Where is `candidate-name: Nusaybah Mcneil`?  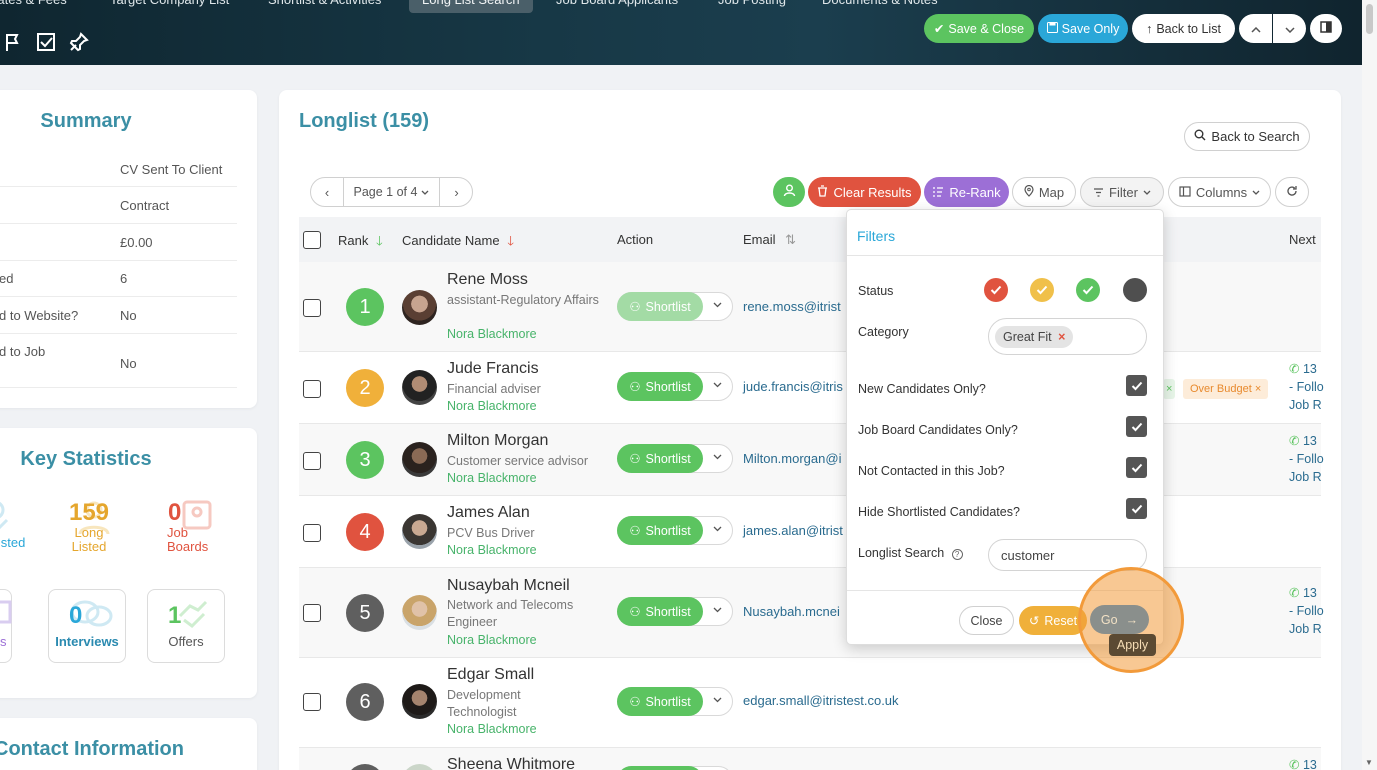
candidate-name: Nusaybah Mcneil is located at coordinates (508, 586).